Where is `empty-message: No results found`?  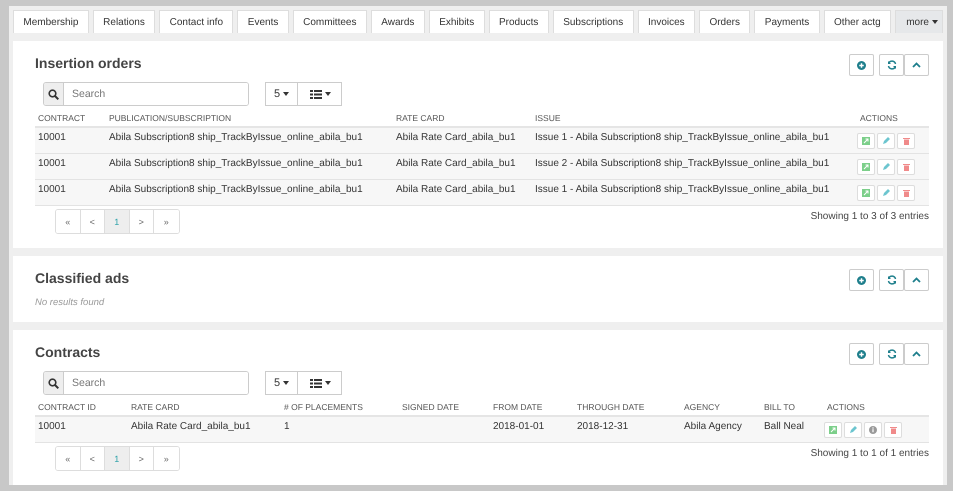
empty-message: No results found is located at coordinates (70, 302).